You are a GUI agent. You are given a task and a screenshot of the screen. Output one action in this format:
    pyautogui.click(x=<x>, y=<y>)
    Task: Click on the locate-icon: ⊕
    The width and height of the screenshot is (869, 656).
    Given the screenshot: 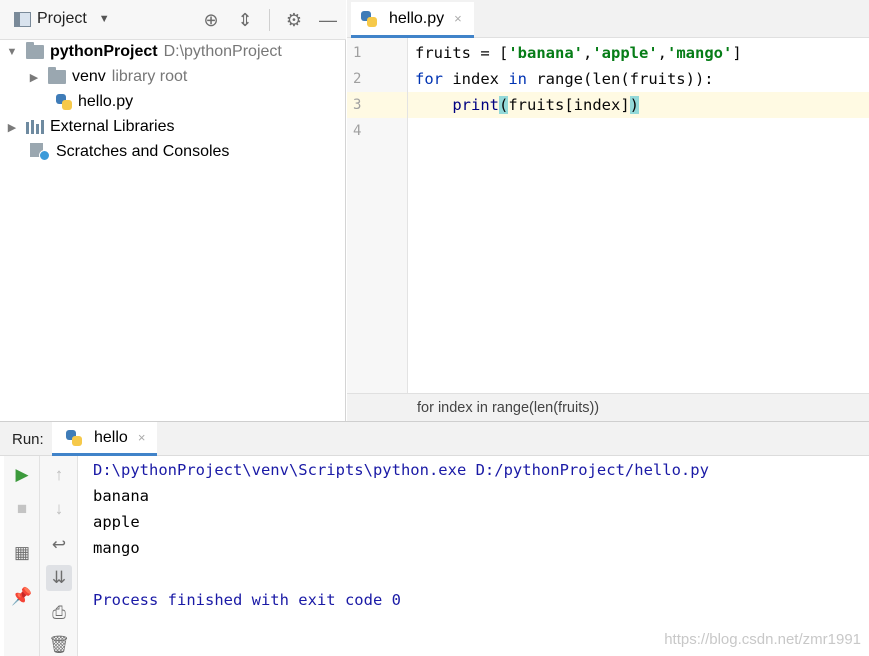 What is the action you would take?
    pyautogui.click(x=211, y=20)
    